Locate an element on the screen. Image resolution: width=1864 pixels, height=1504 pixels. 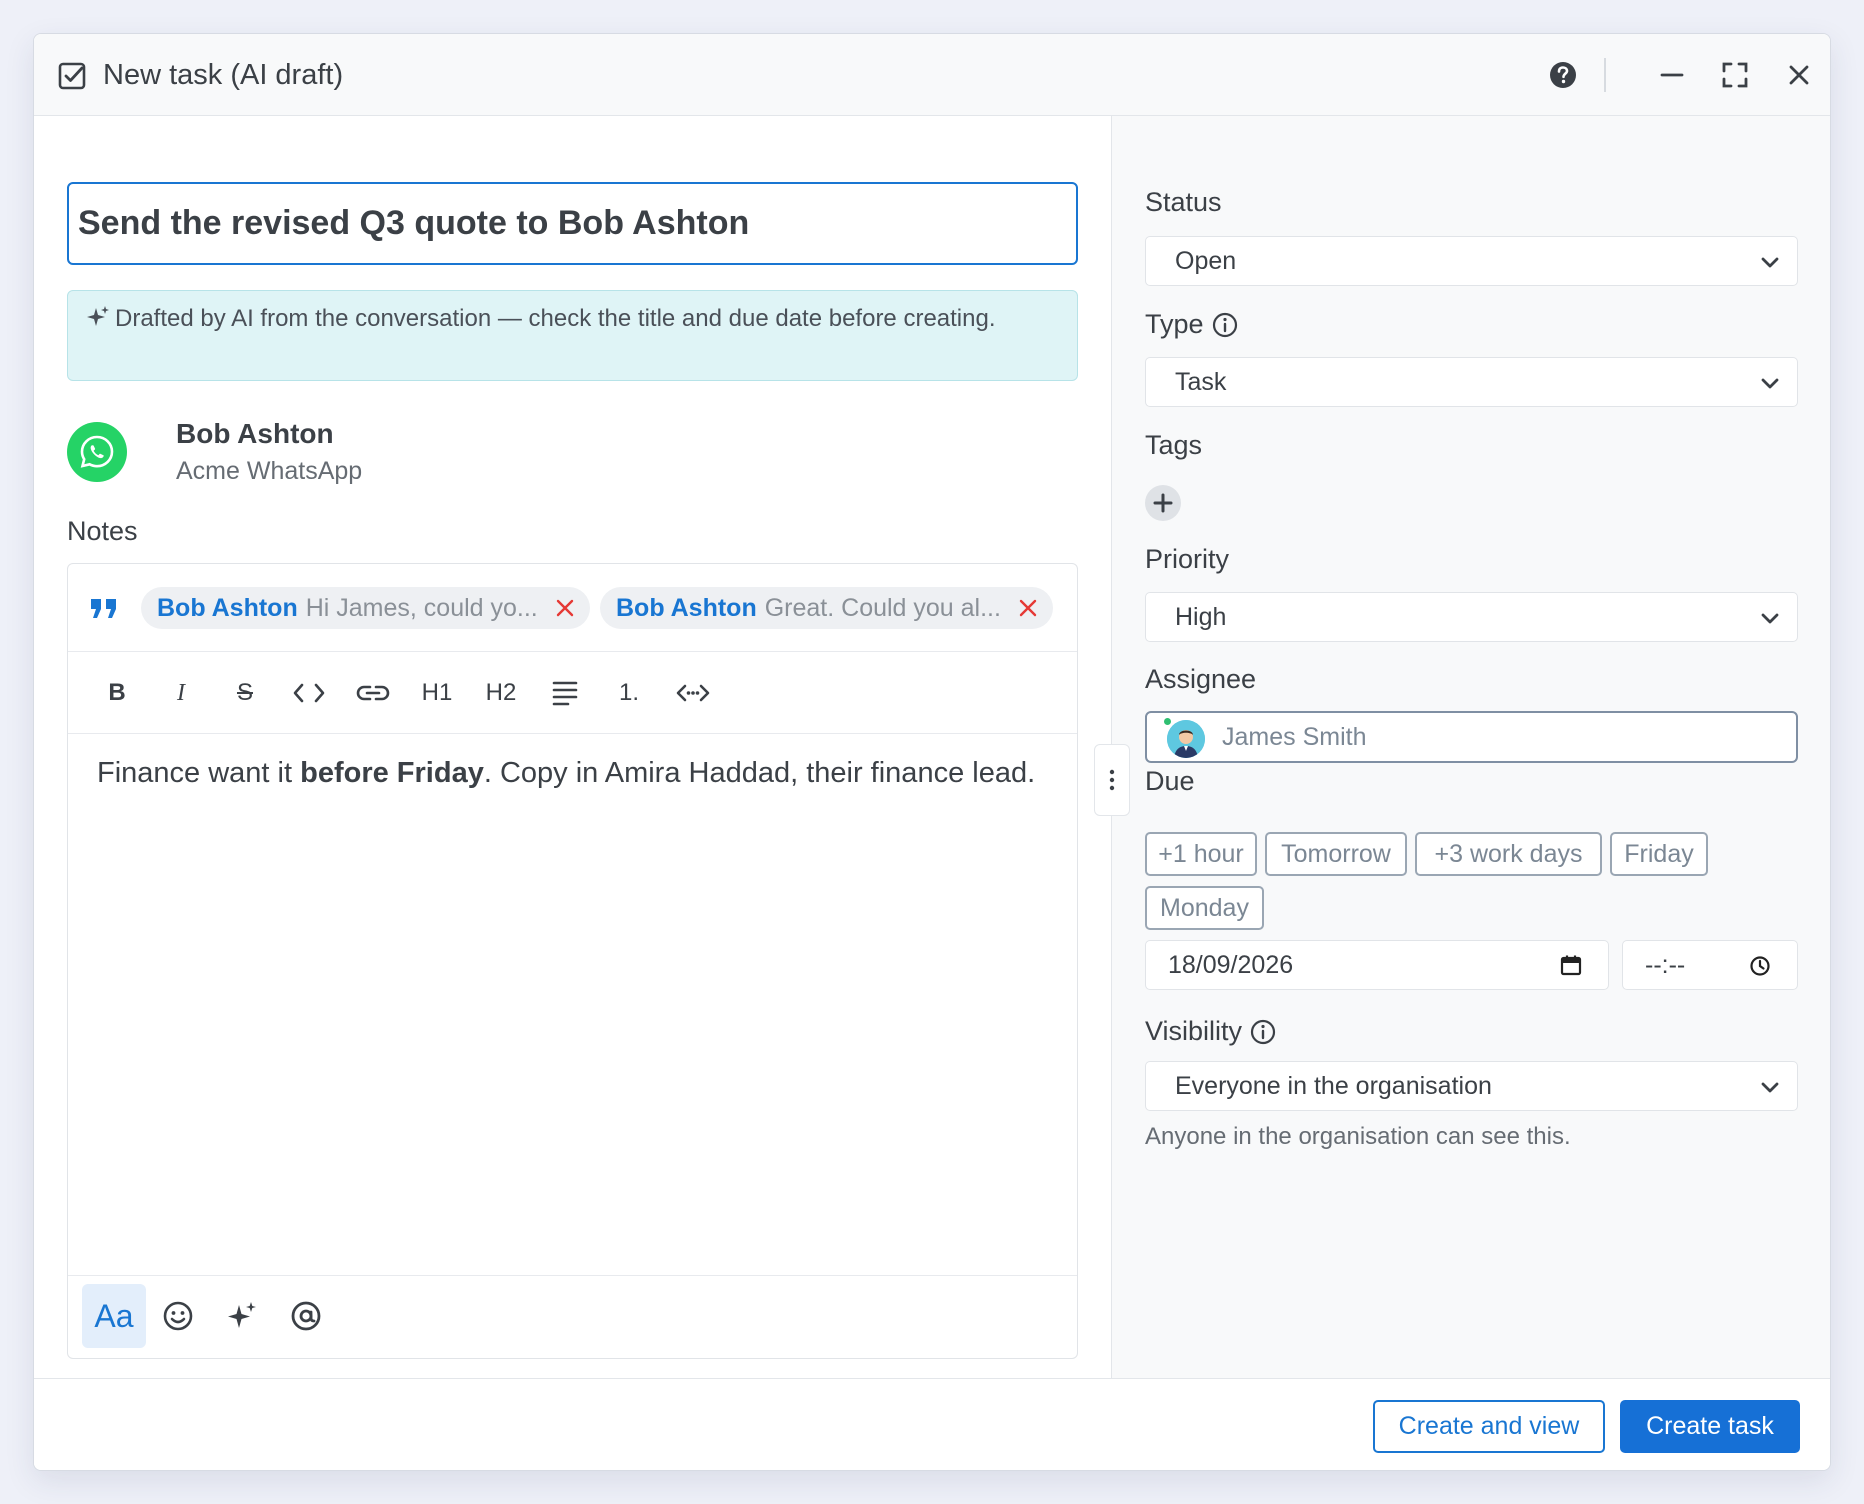
type-label-text: Type is located at coordinates (1174, 324).